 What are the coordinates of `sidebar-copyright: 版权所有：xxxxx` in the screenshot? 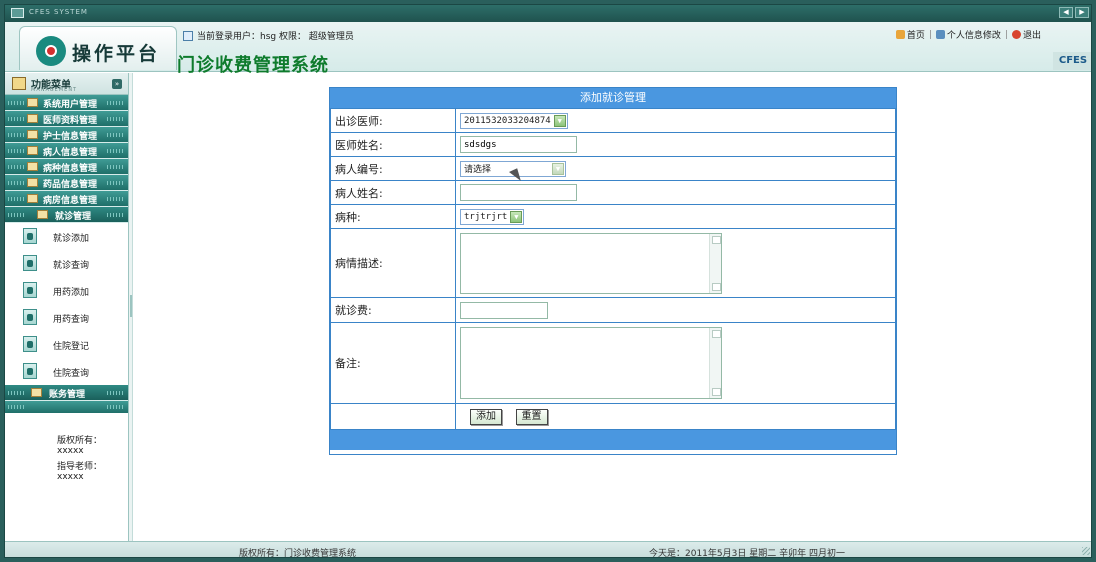 It's located at (80, 446).